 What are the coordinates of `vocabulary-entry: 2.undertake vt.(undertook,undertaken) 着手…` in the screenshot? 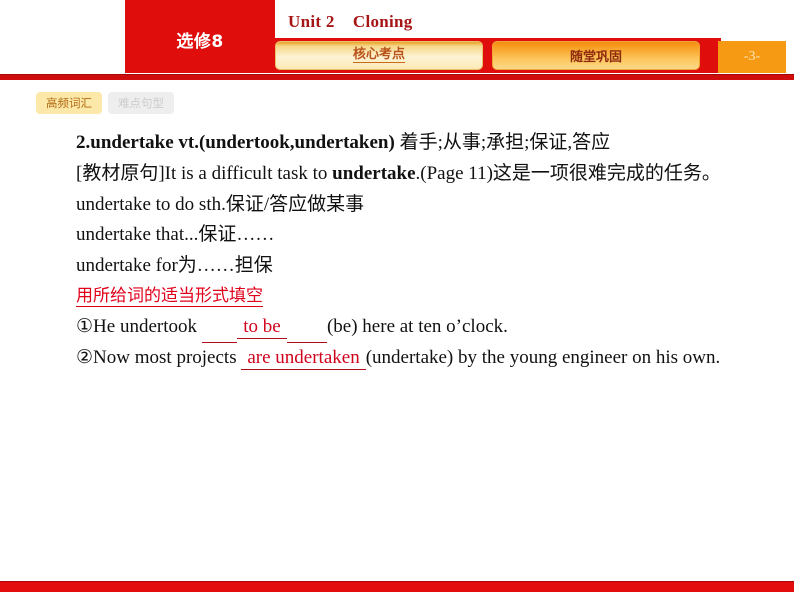 It's located at (397, 143).